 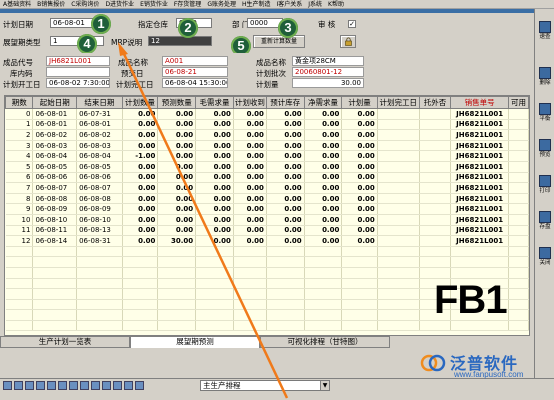 I want to click on mail-icon, so click(x=106, y=385).